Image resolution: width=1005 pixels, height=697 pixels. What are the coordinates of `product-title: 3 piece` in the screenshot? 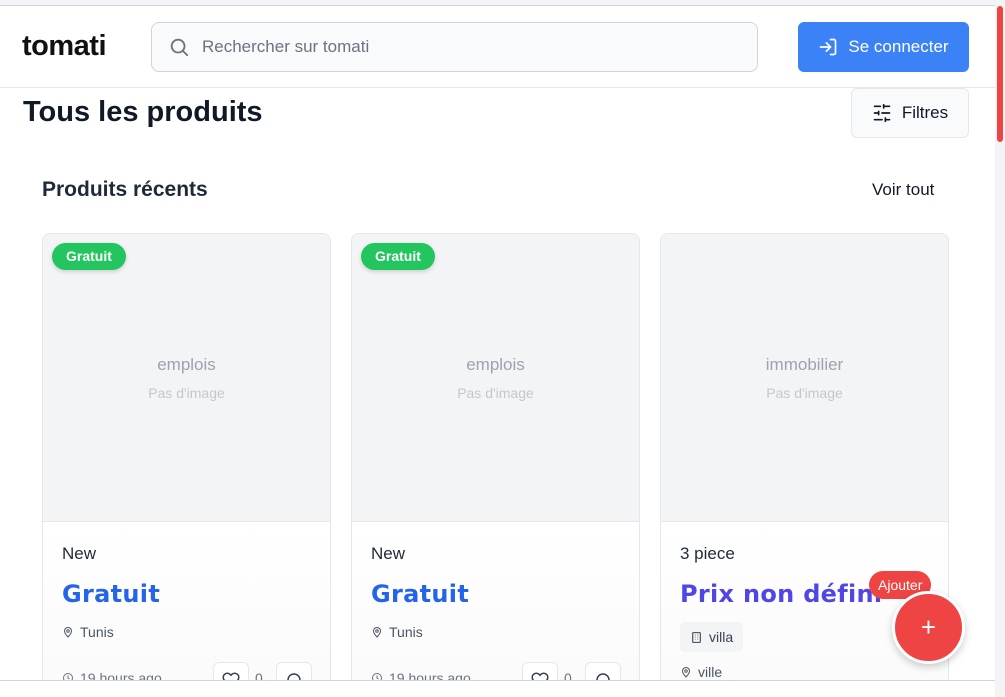 It's located at (707, 554).